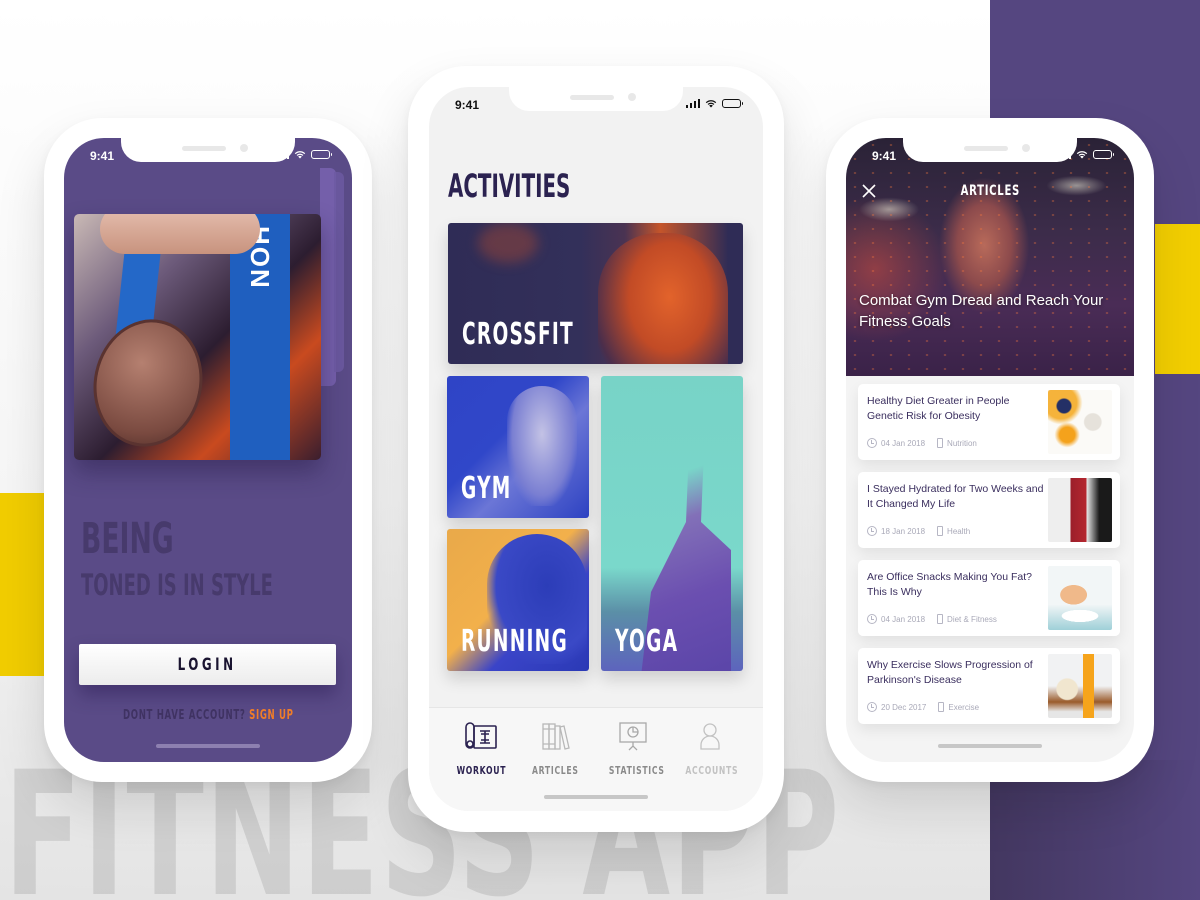 This screenshot has width=1200, height=900. What do you see at coordinates (633, 736) in the screenshot?
I see `presentation-chart-icon` at bounding box center [633, 736].